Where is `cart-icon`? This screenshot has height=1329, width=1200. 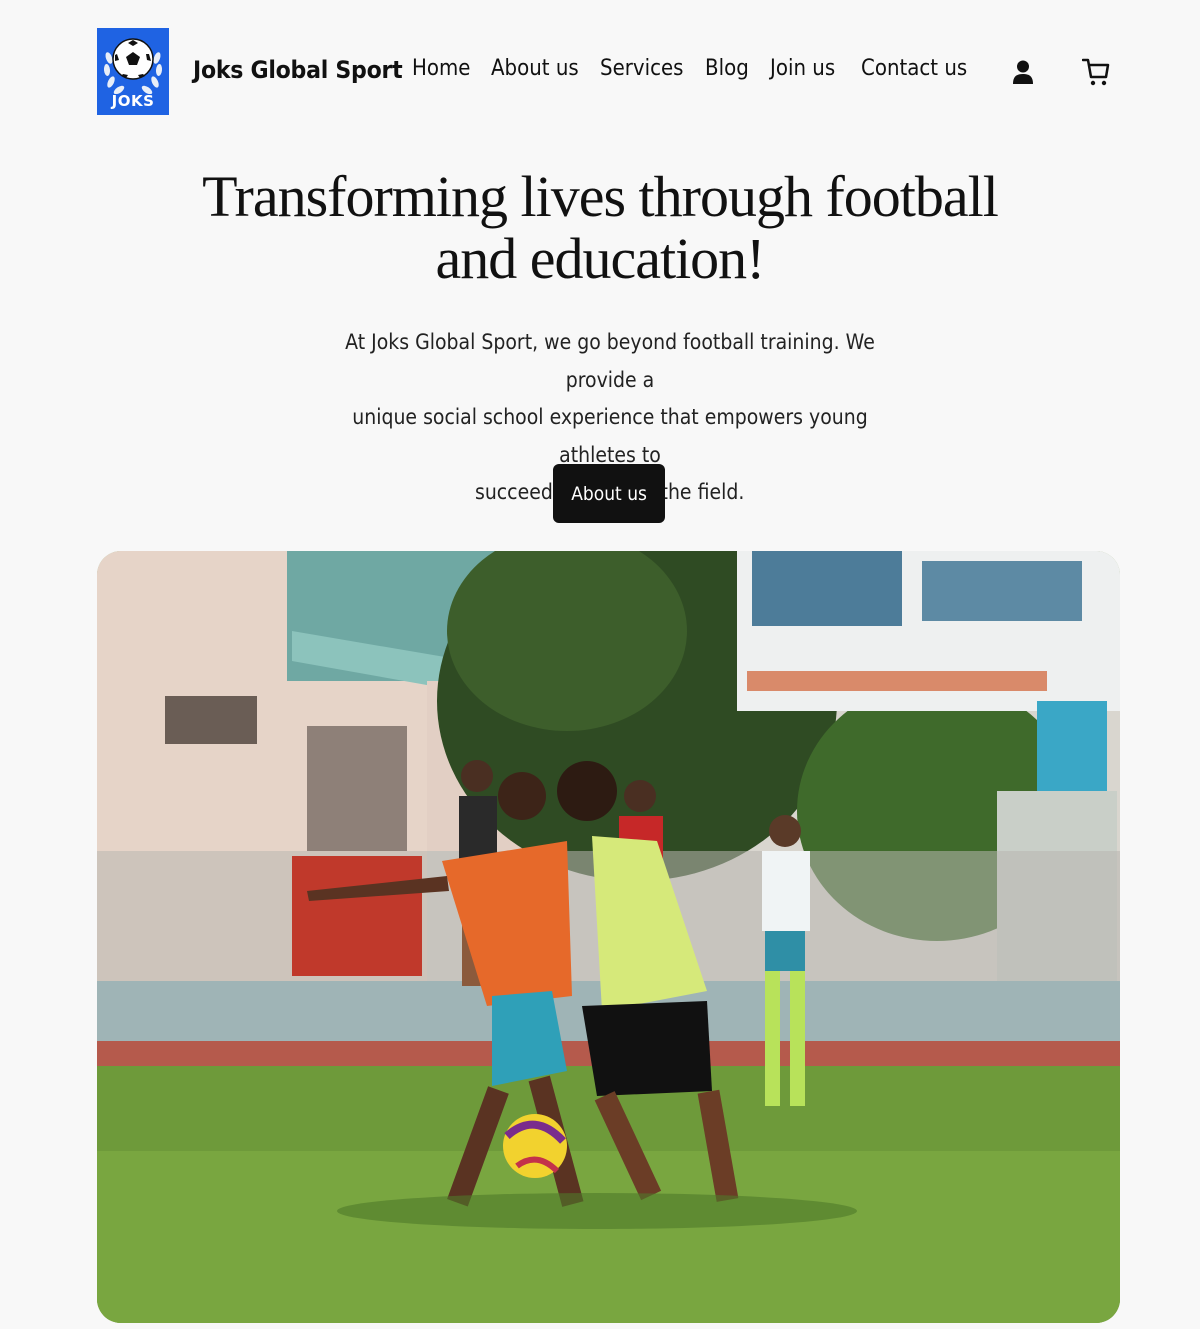
cart-icon is located at coordinates (1096, 72).